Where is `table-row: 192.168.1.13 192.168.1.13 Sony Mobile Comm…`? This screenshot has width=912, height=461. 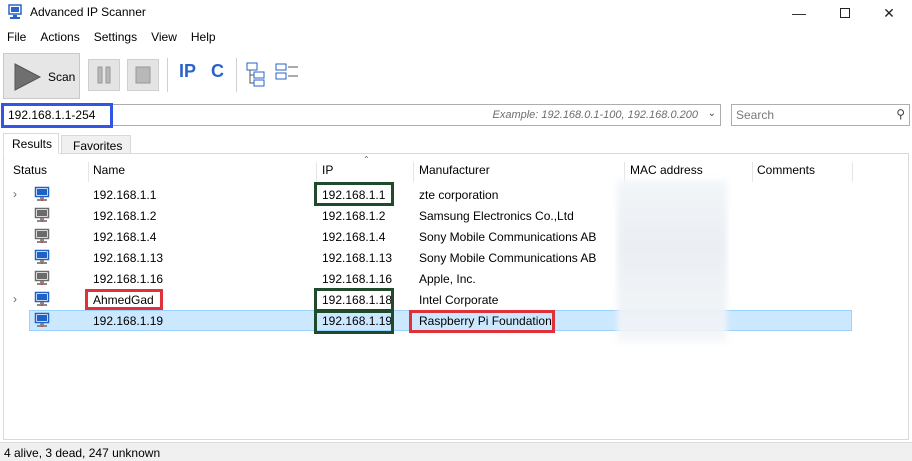 table-row: 192.168.1.13 192.168.1.13 Sony Mobile Comm… is located at coordinates (456, 257).